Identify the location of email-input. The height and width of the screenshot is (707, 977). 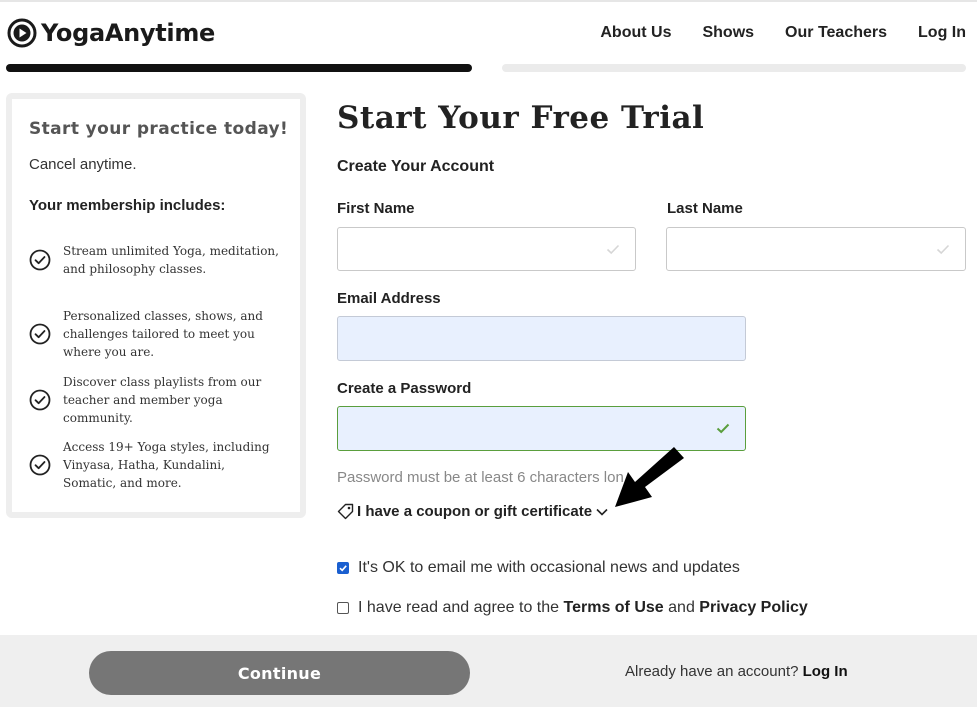
(541, 338).